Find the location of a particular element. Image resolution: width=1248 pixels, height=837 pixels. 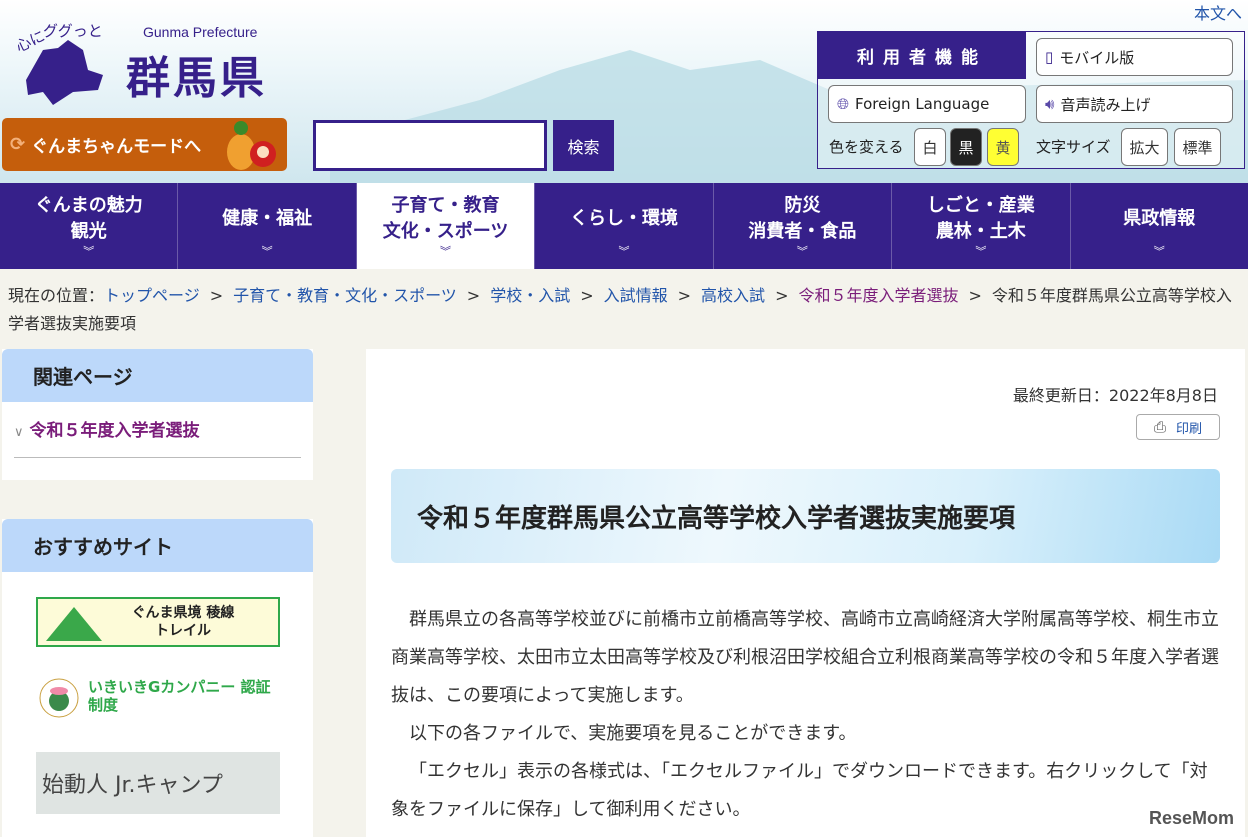

refresh-icon: ⟳ is located at coordinates (18, 144).